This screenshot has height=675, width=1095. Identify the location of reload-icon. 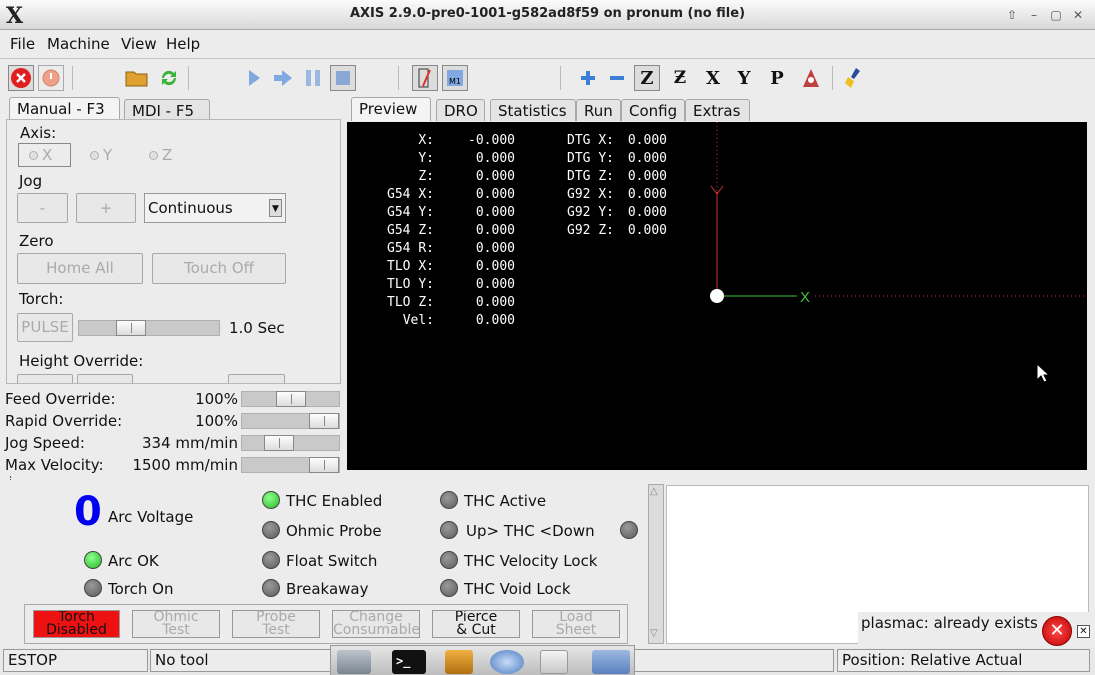
(169, 78).